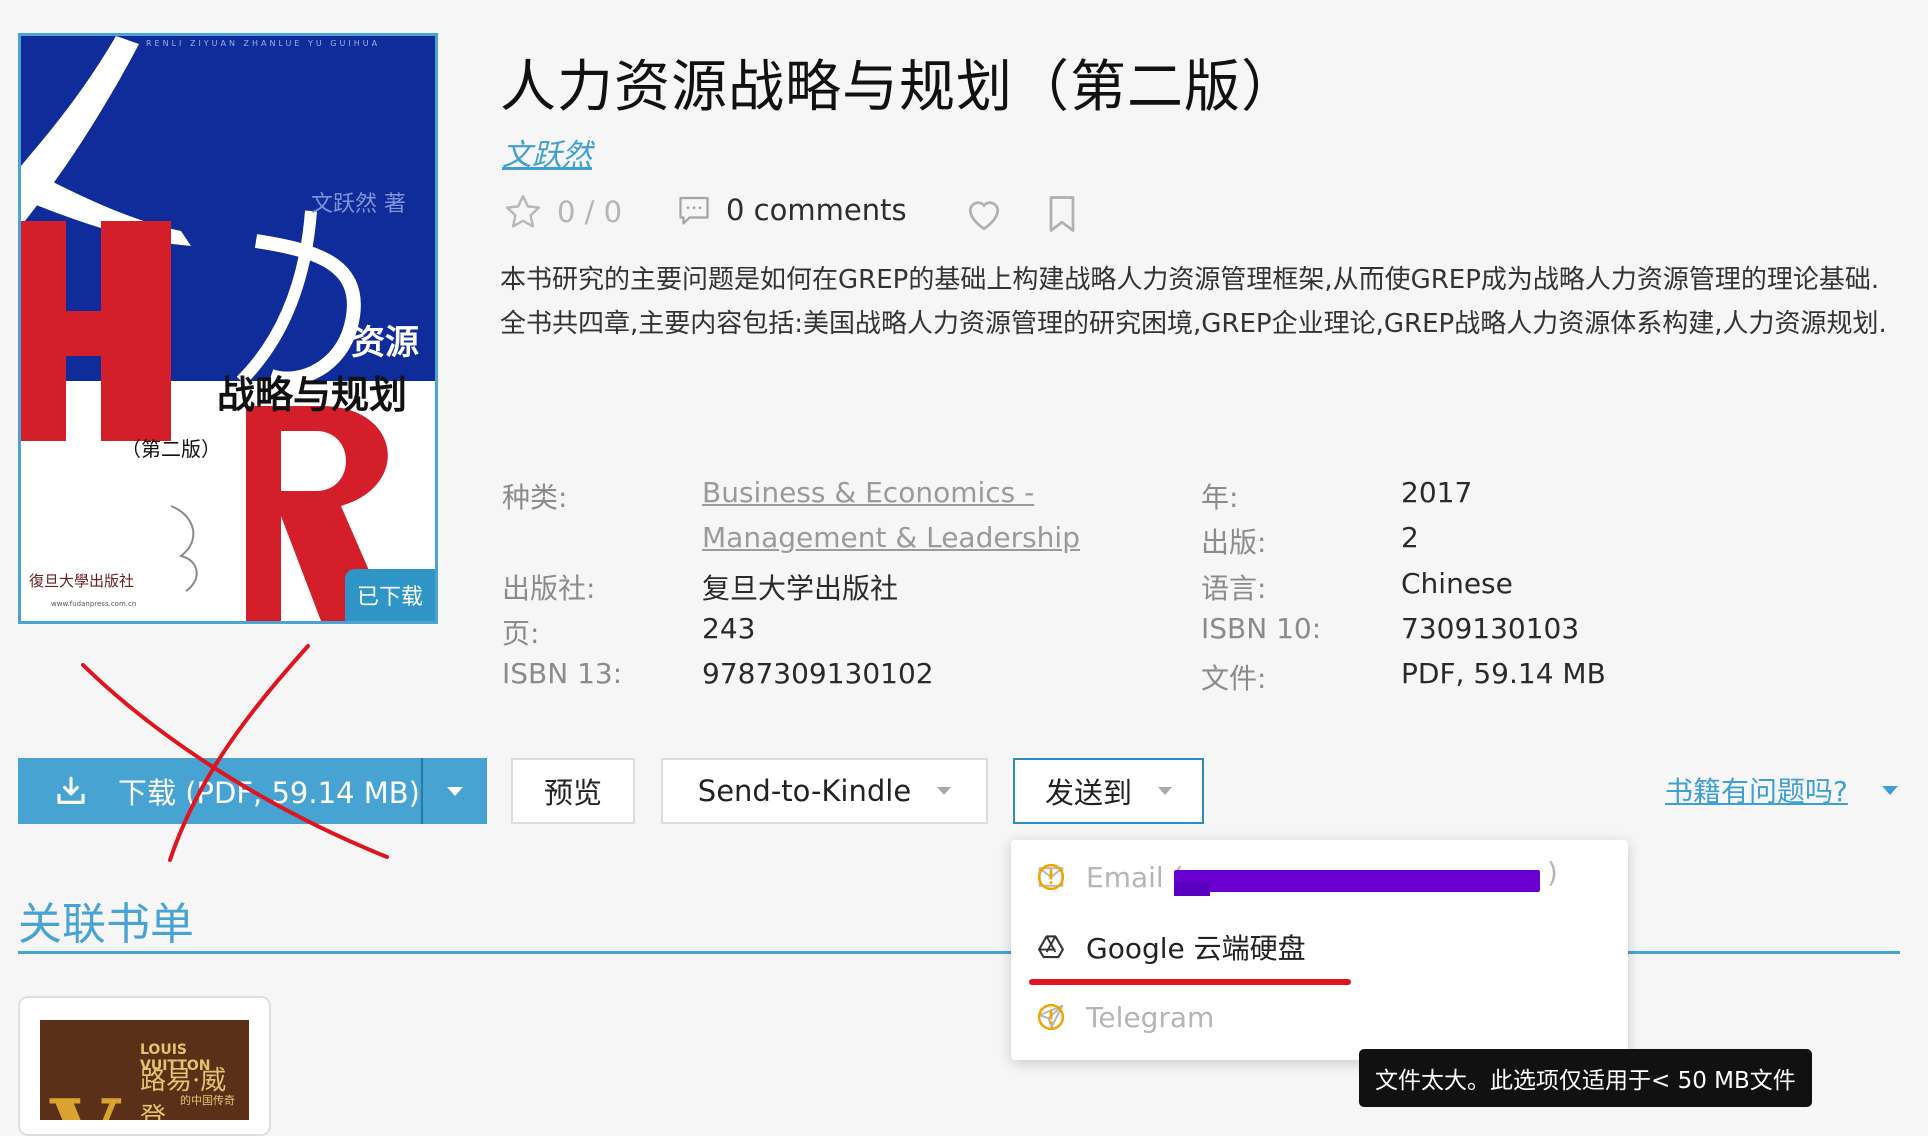  What do you see at coordinates (562, 673) in the screenshot?
I see `isbn13-label: ISBN 13:` at bounding box center [562, 673].